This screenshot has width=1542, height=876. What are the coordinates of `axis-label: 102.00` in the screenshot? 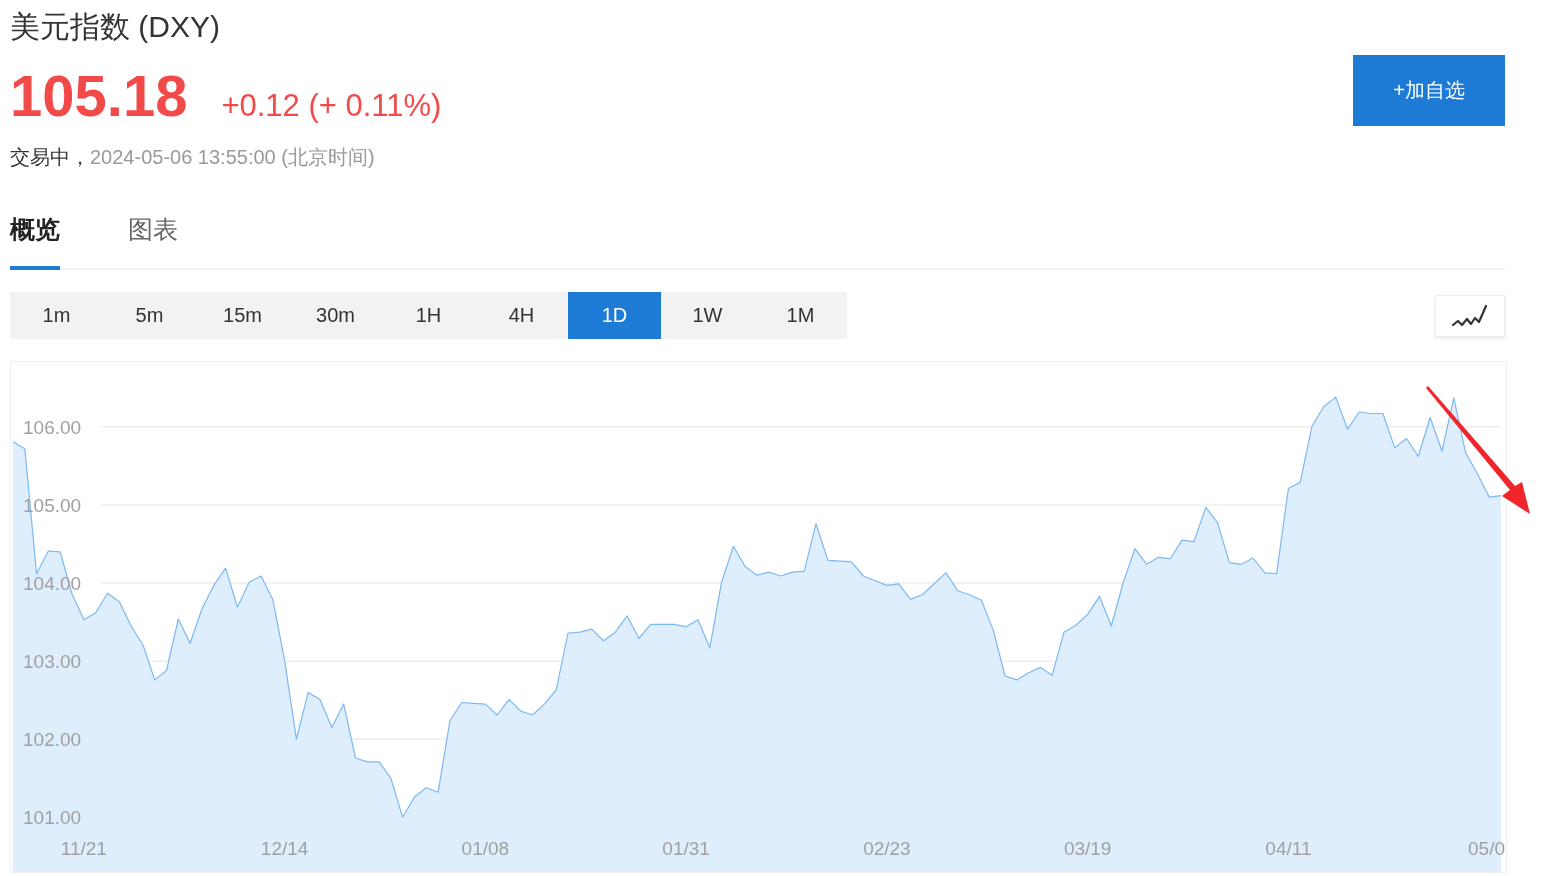 It's located at (52, 740).